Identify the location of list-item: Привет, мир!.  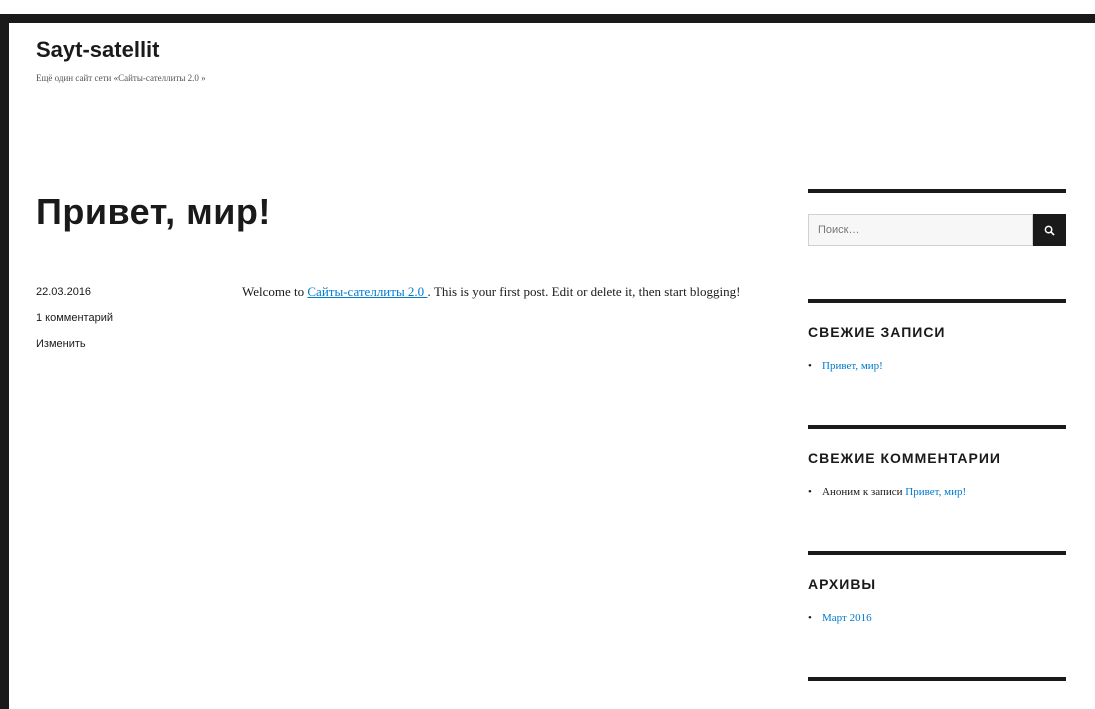
(937, 366).